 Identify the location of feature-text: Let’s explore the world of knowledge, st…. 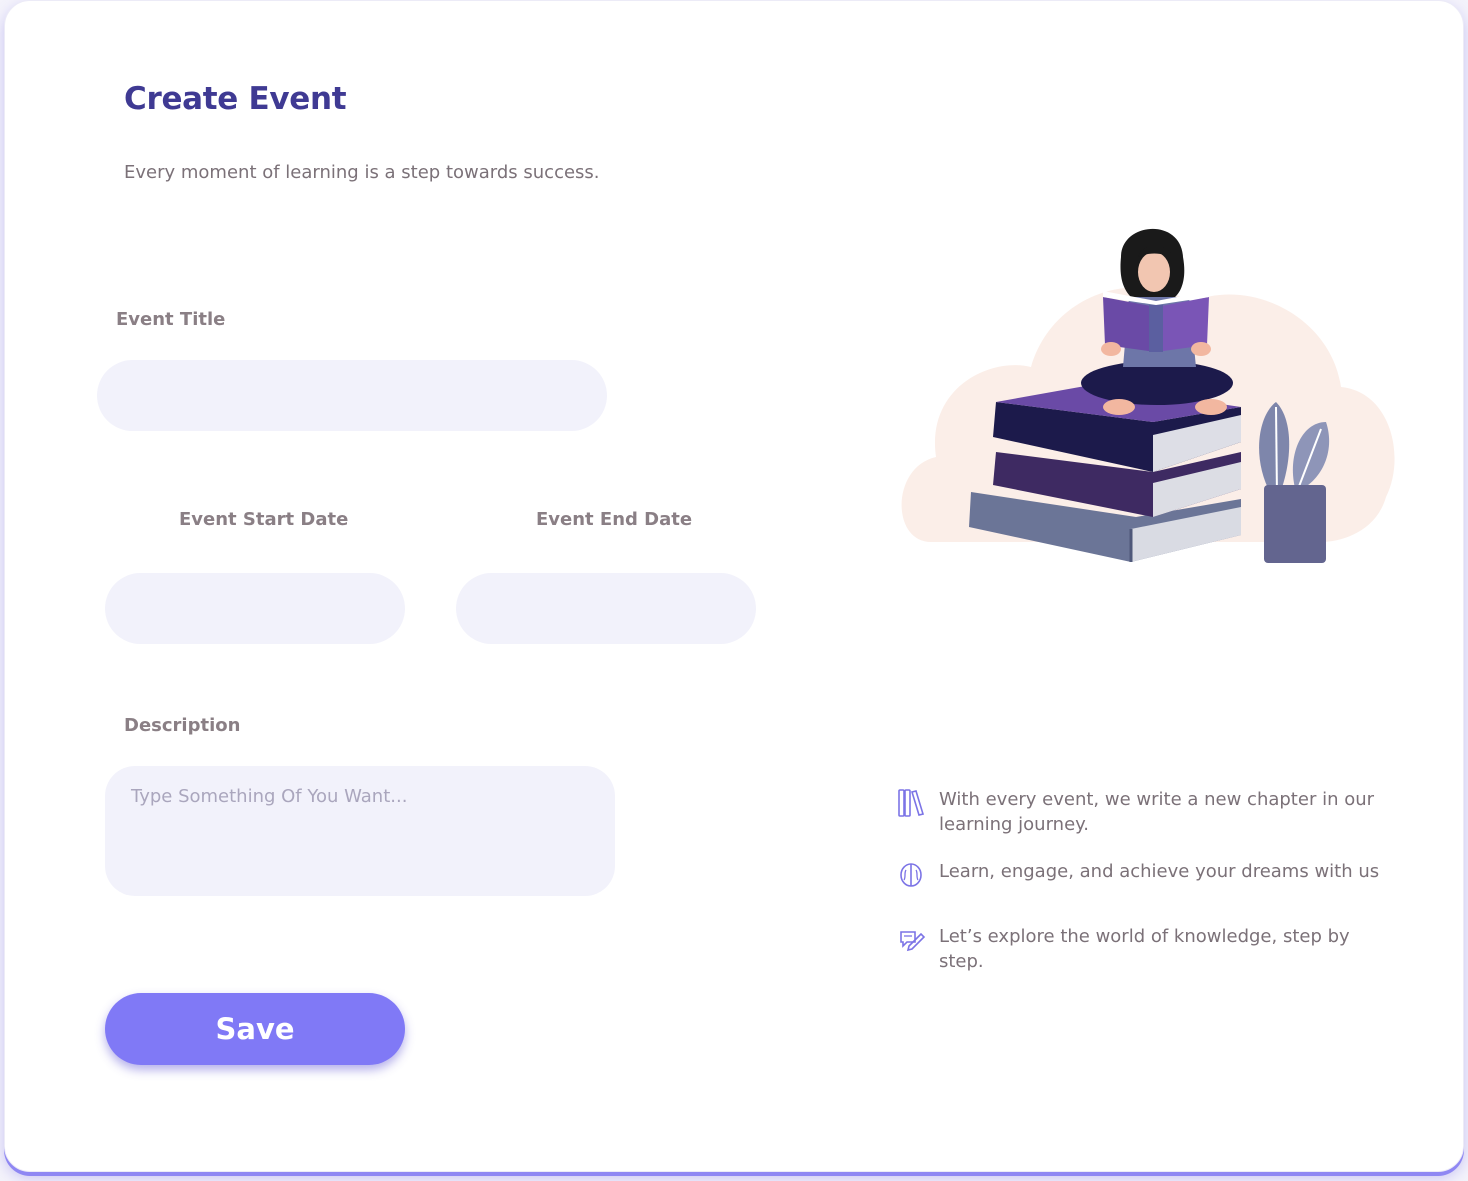
(1144, 949).